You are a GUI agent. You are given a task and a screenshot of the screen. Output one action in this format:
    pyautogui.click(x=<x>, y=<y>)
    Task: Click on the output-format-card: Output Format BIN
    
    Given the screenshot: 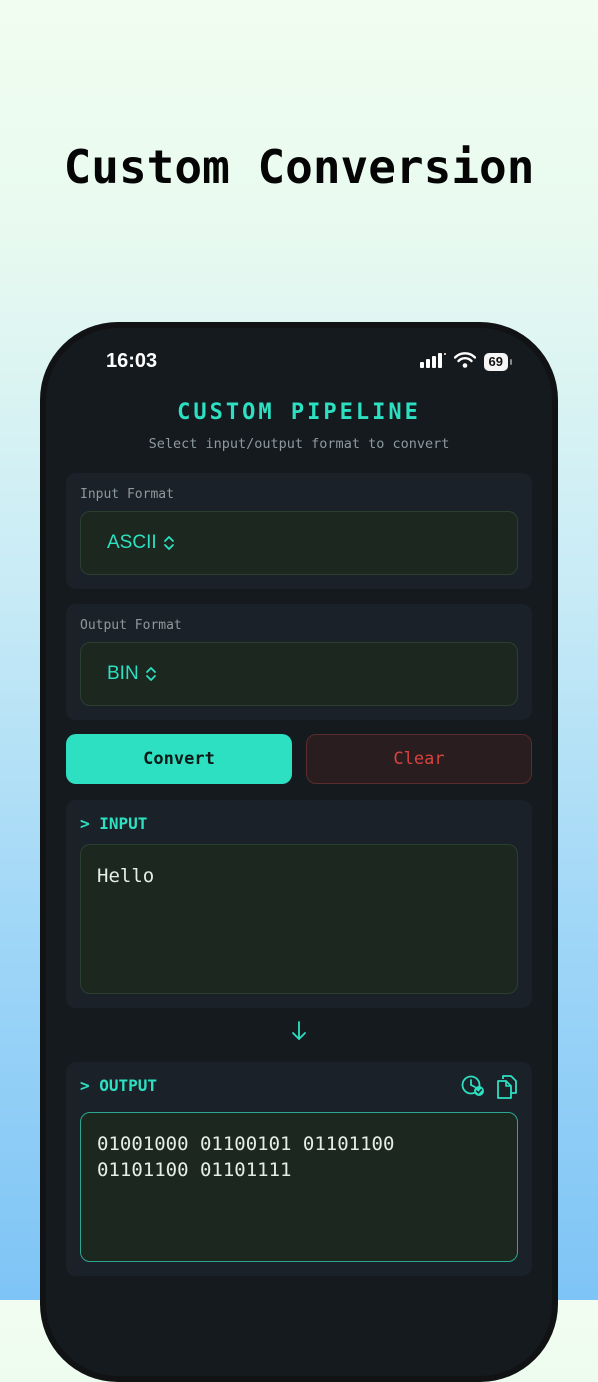 What is the action you would take?
    pyautogui.click(x=299, y=662)
    